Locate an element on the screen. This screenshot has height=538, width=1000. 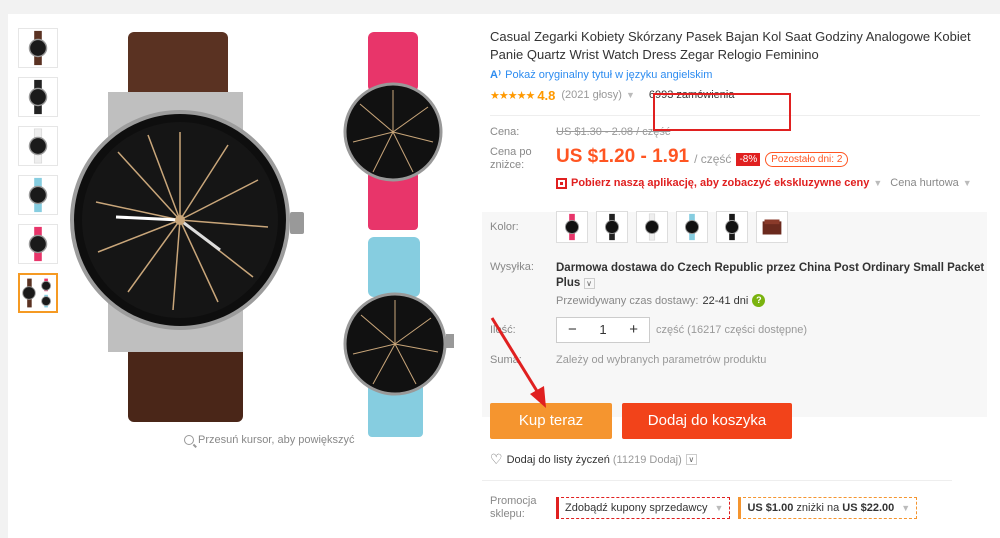
votes-count: (2021 głosy) is located at coordinates (591, 95).